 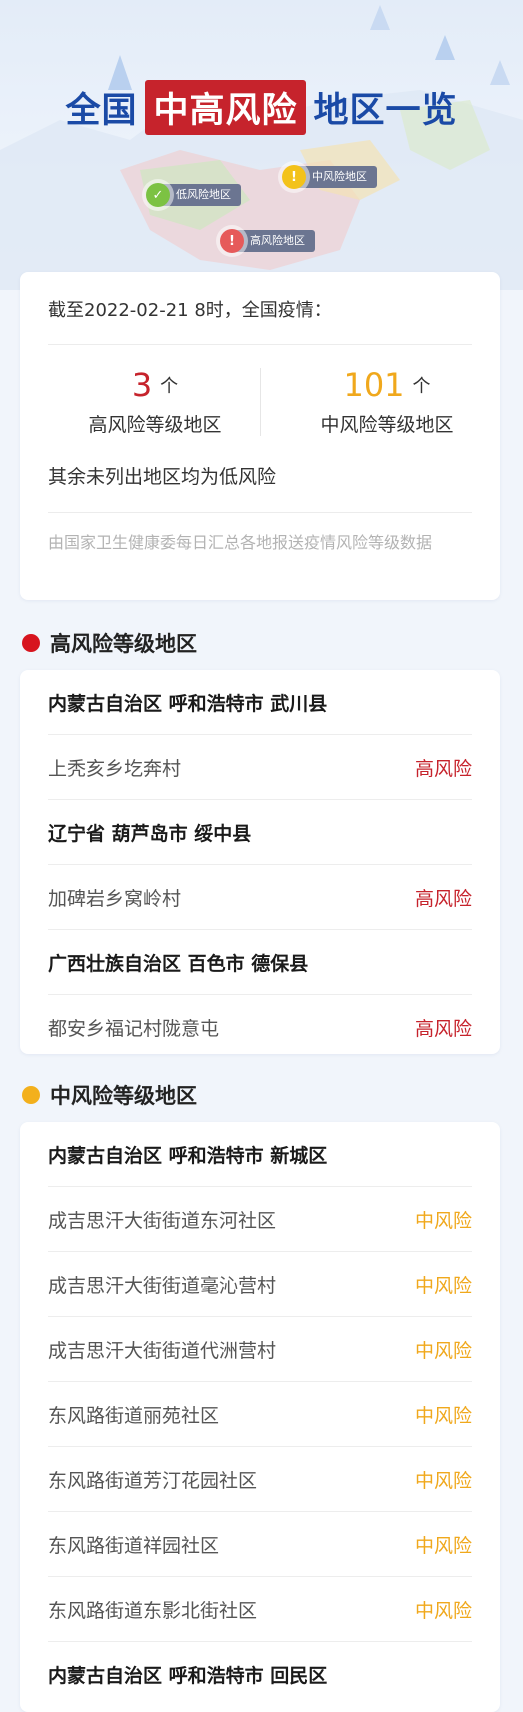 I want to click on place-row: 东风路街道芳汀花园社区 中风险, so click(x=260, y=1479).